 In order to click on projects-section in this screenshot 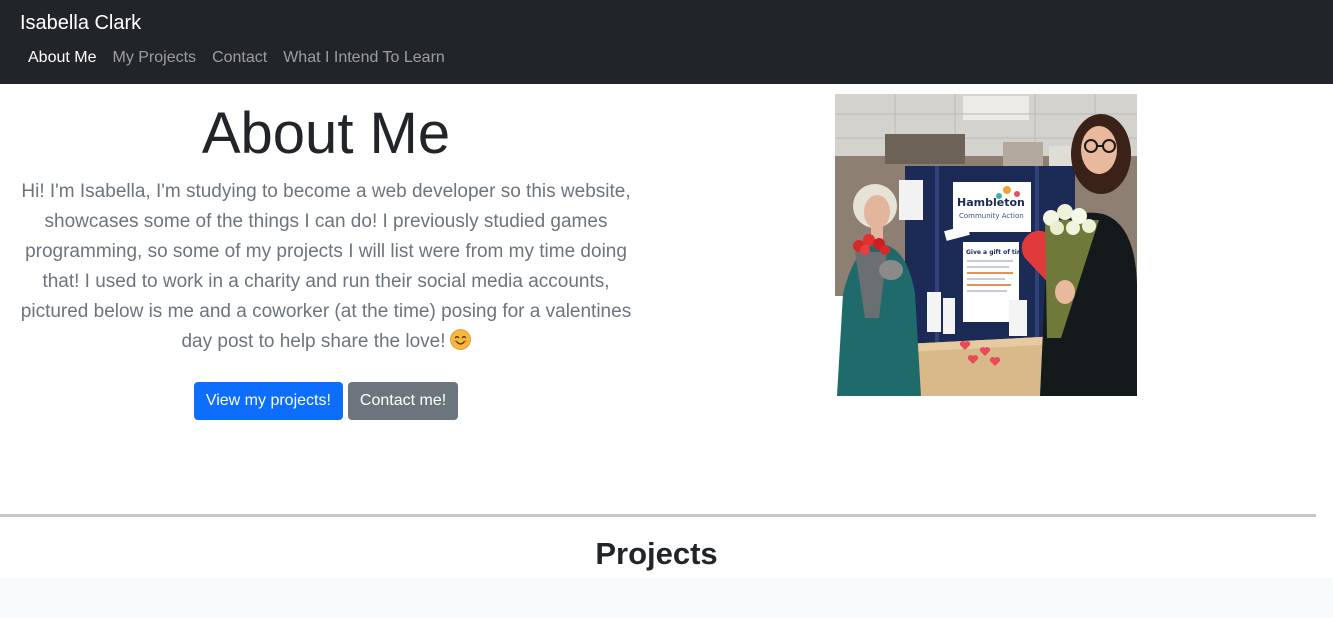, I will do `click(666, 598)`.